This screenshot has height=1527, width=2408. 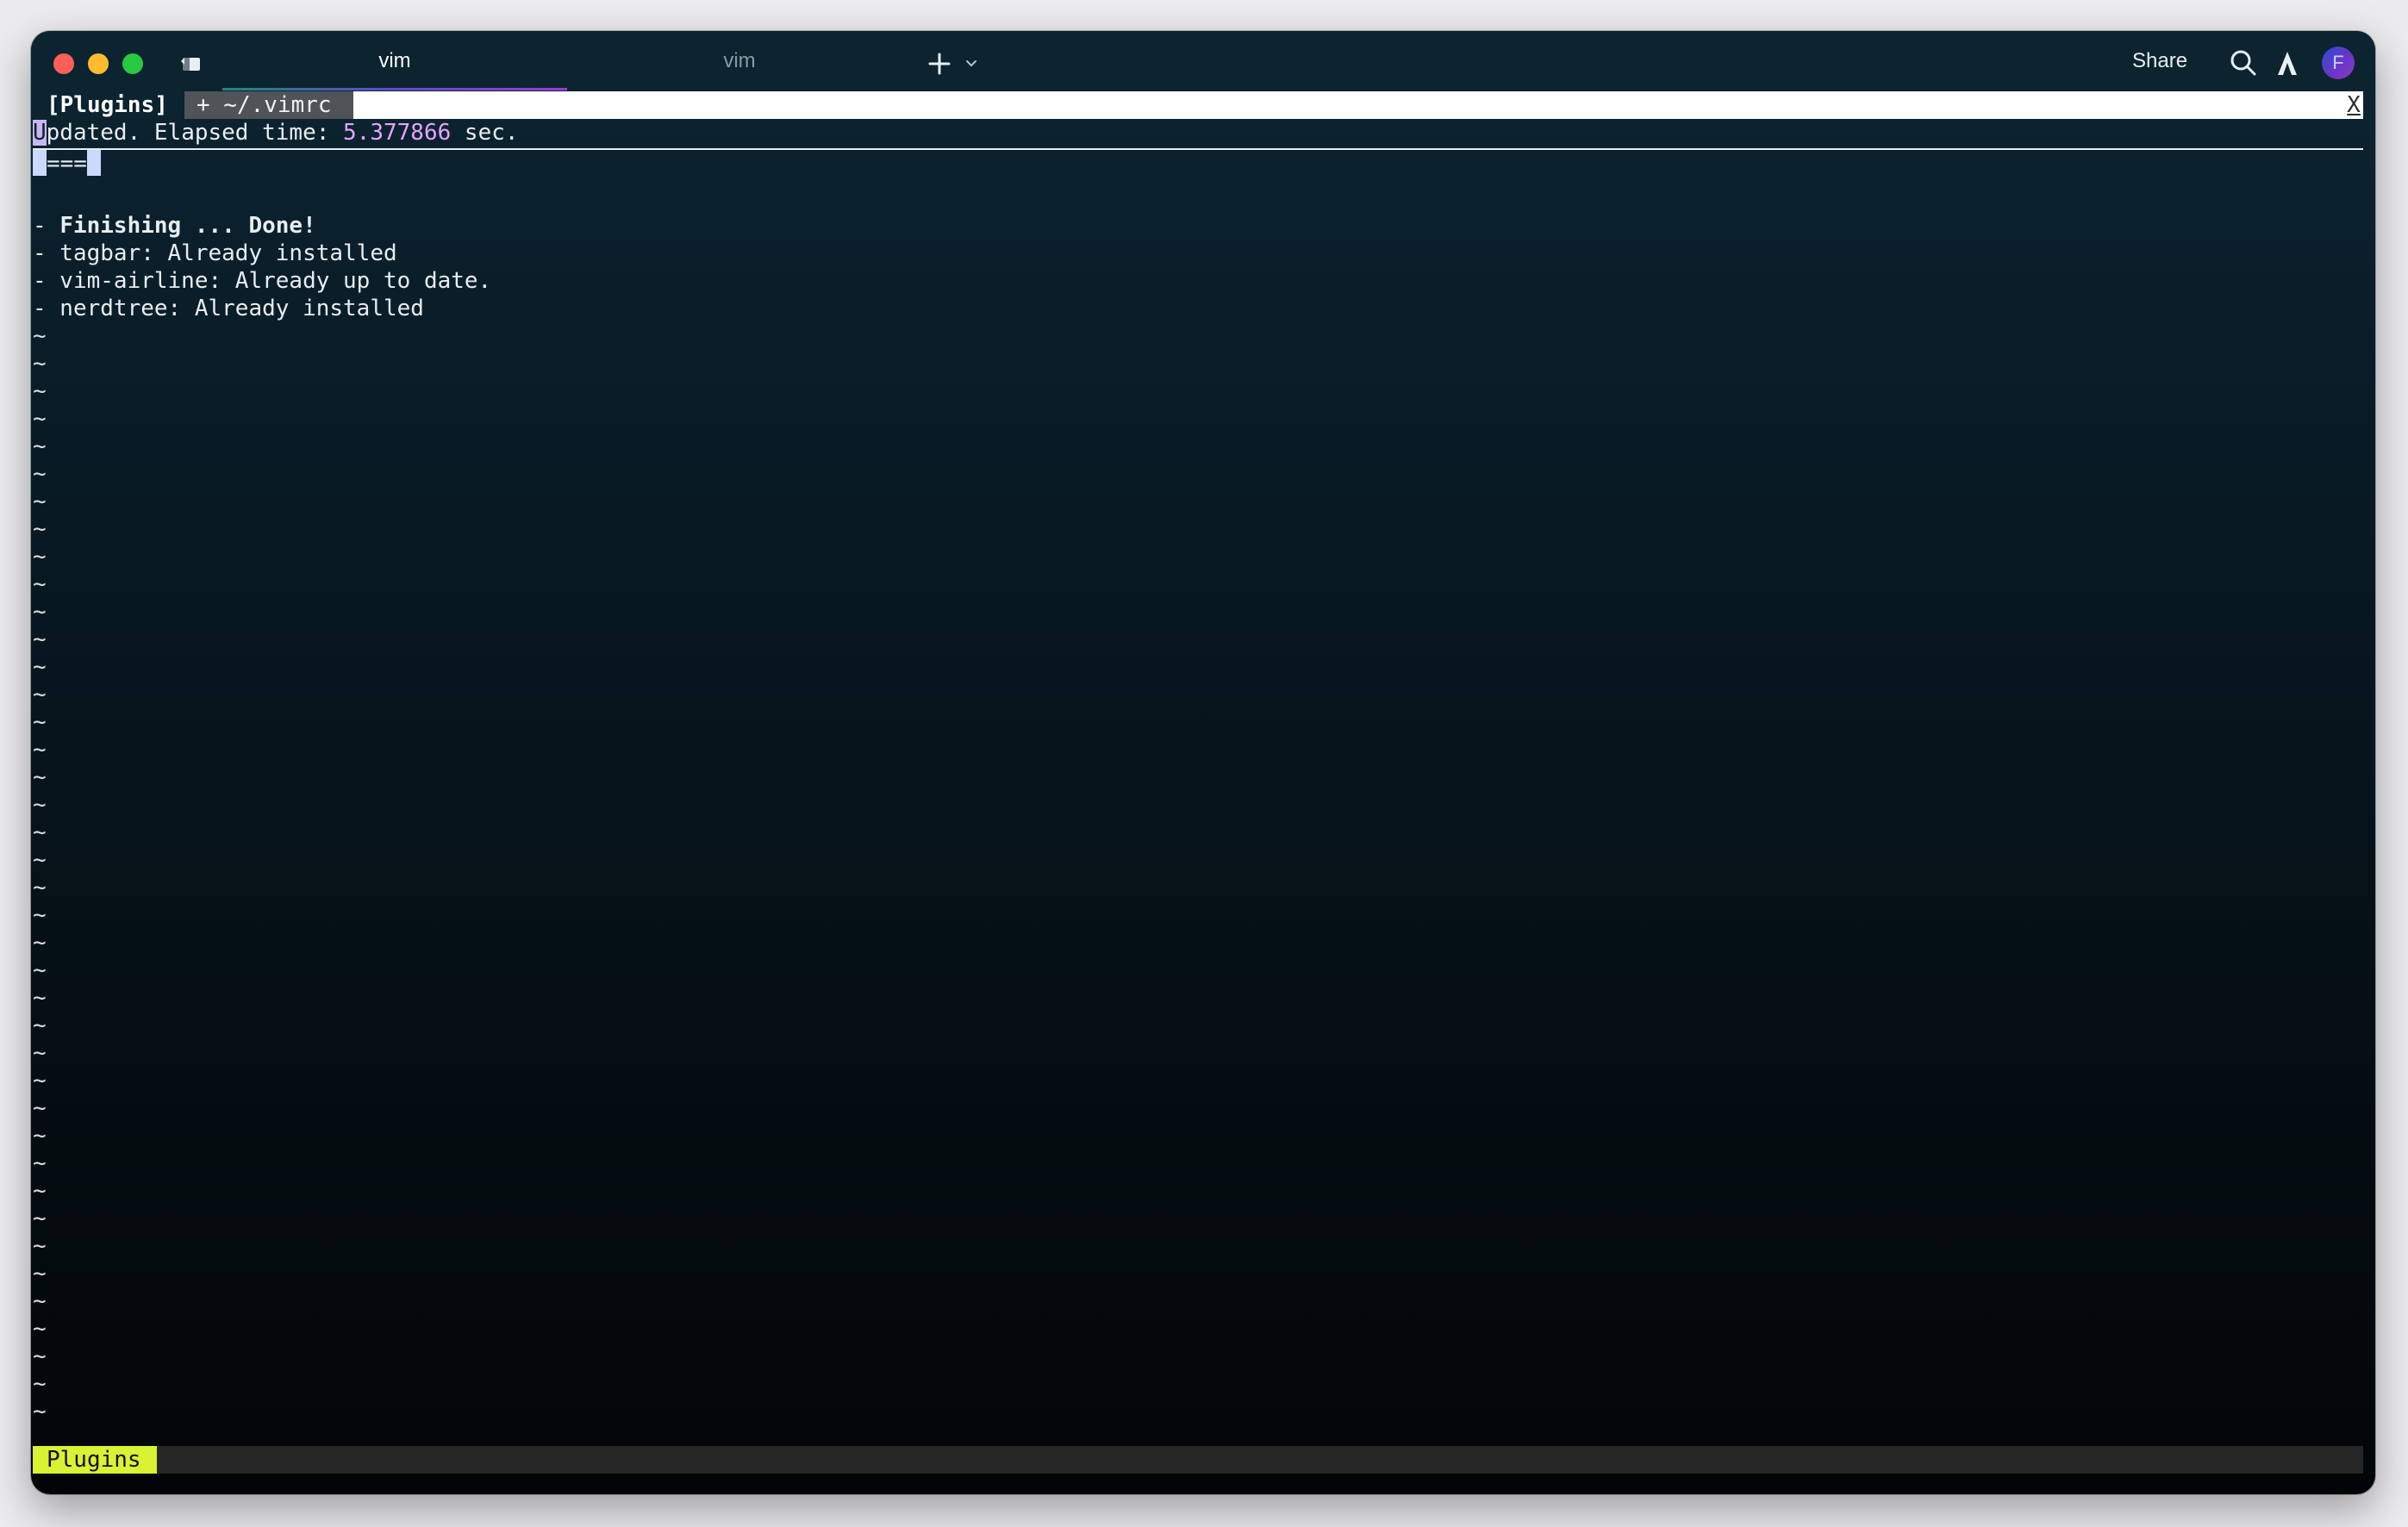 What do you see at coordinates (215, 253) in the screenshot?
I see `log-line-tagbar: - tagbar: Already installed` at bounding box center [215, 253].